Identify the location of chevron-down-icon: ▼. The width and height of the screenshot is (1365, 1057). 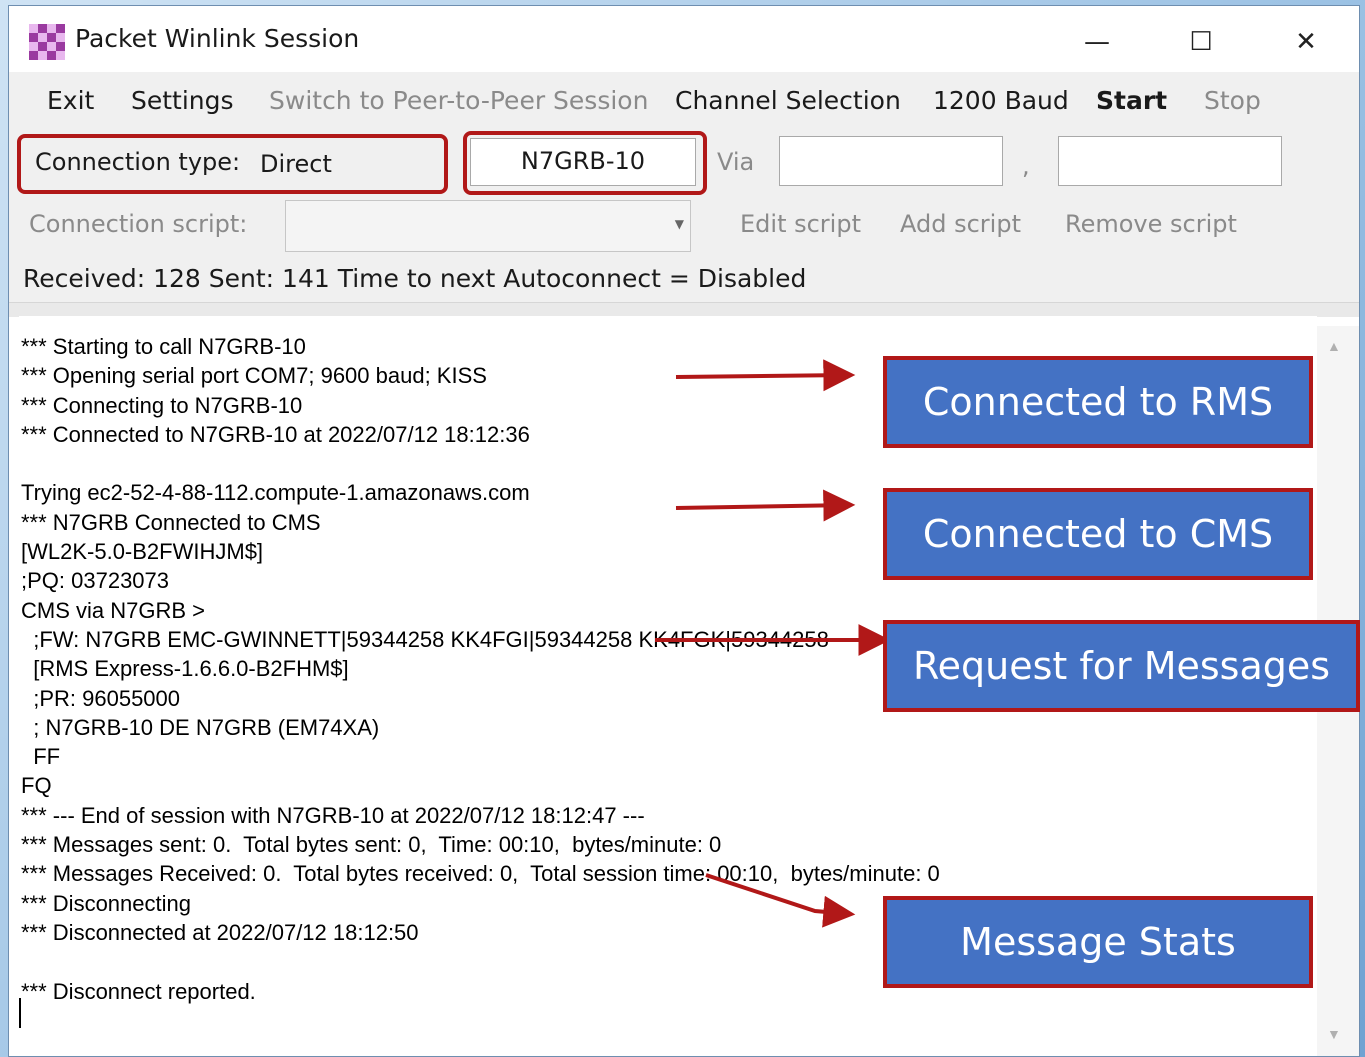
(679, 224).